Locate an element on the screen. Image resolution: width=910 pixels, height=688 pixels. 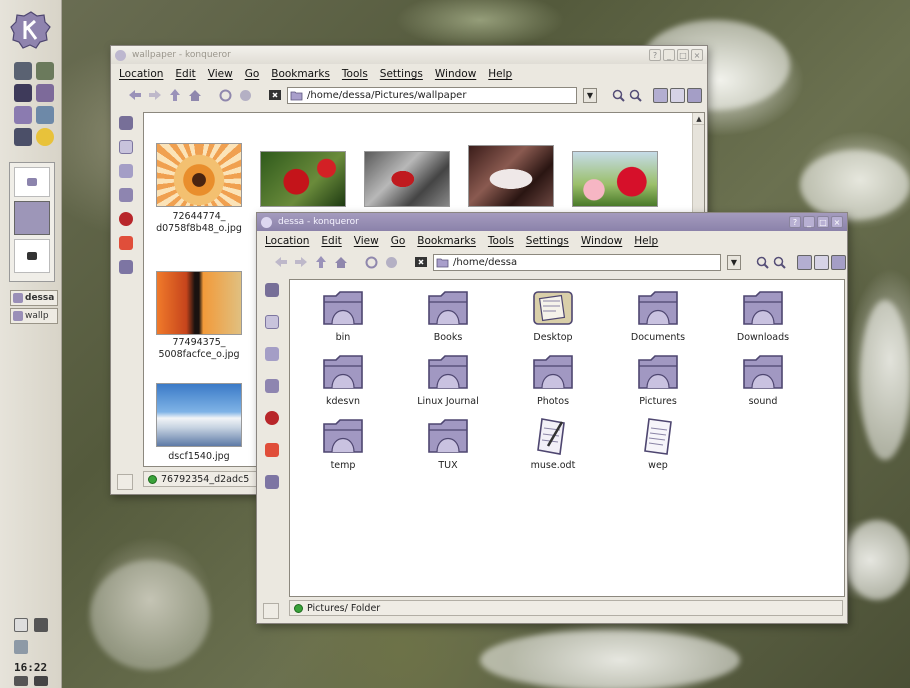
file-item-documents: Documents is located at coordinates (658, 315).